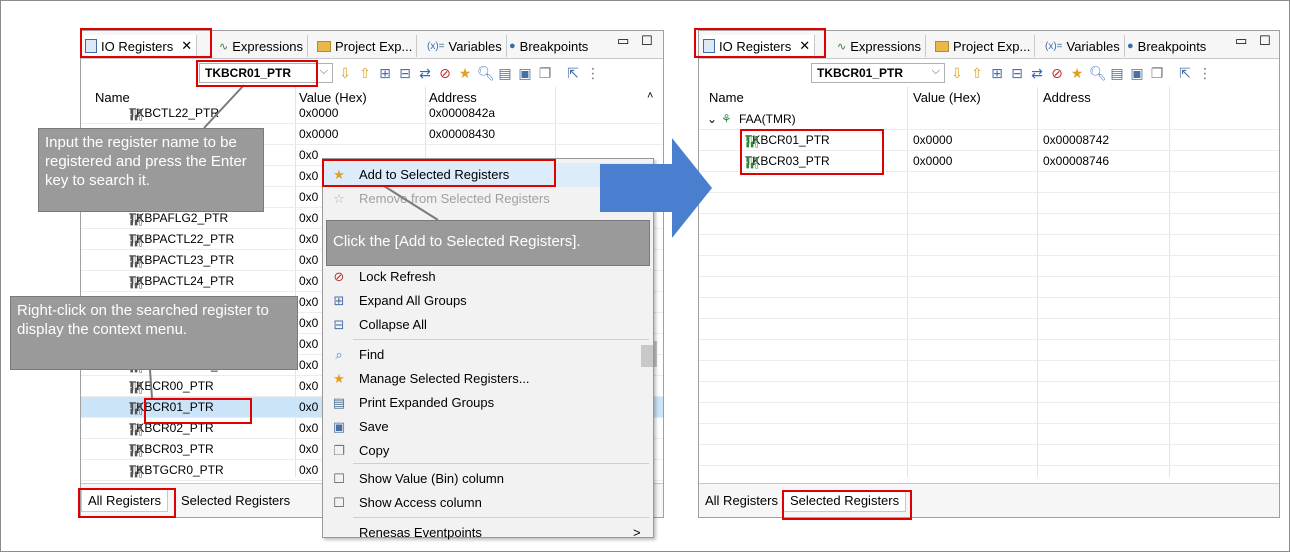  Describe the element at coordinates (411, 203) in the screenshot. I see `connector-click-add` at that location.